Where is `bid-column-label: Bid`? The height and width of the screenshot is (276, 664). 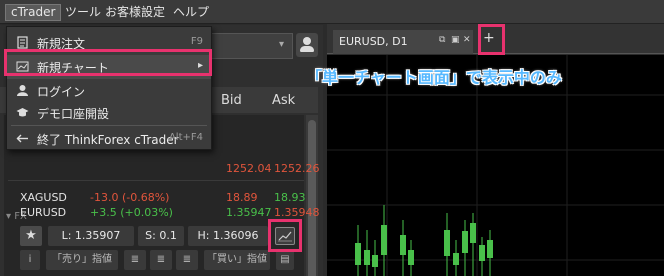
bid-column-label: Bid is located at coordinates (231, 100).